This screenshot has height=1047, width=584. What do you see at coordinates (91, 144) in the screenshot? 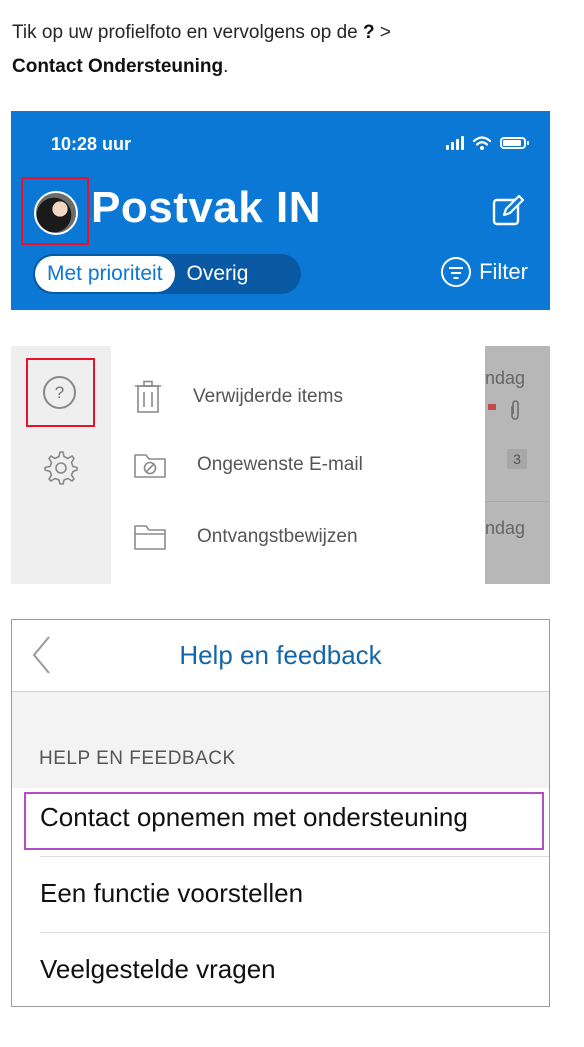
I see `status-time: 10:28 uur` at bounding box center [91, 144].